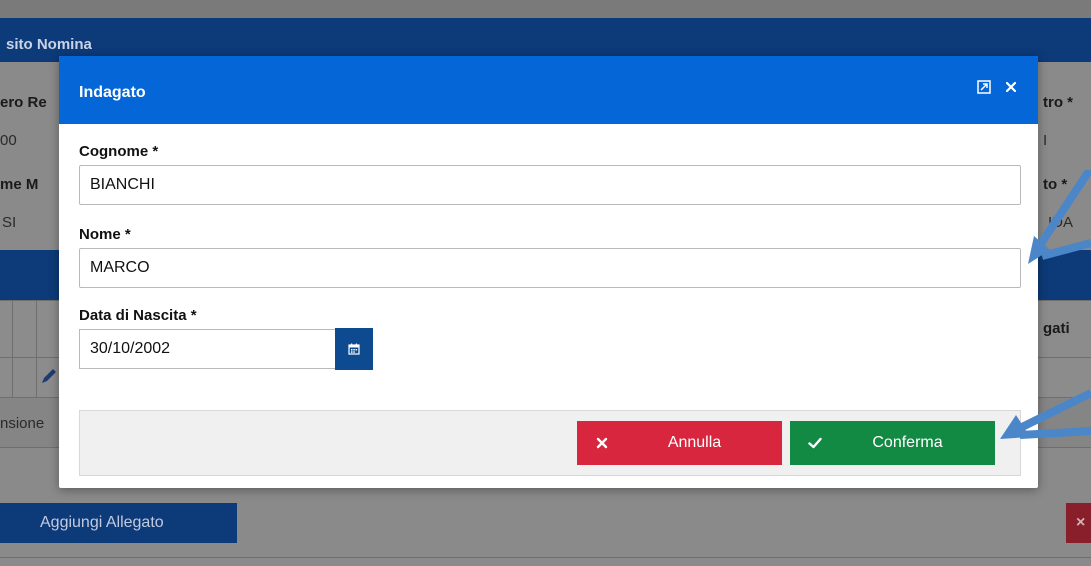  Describe the element at coordinates (602, 443) in the screenshot. I see `x-icon` at that location.